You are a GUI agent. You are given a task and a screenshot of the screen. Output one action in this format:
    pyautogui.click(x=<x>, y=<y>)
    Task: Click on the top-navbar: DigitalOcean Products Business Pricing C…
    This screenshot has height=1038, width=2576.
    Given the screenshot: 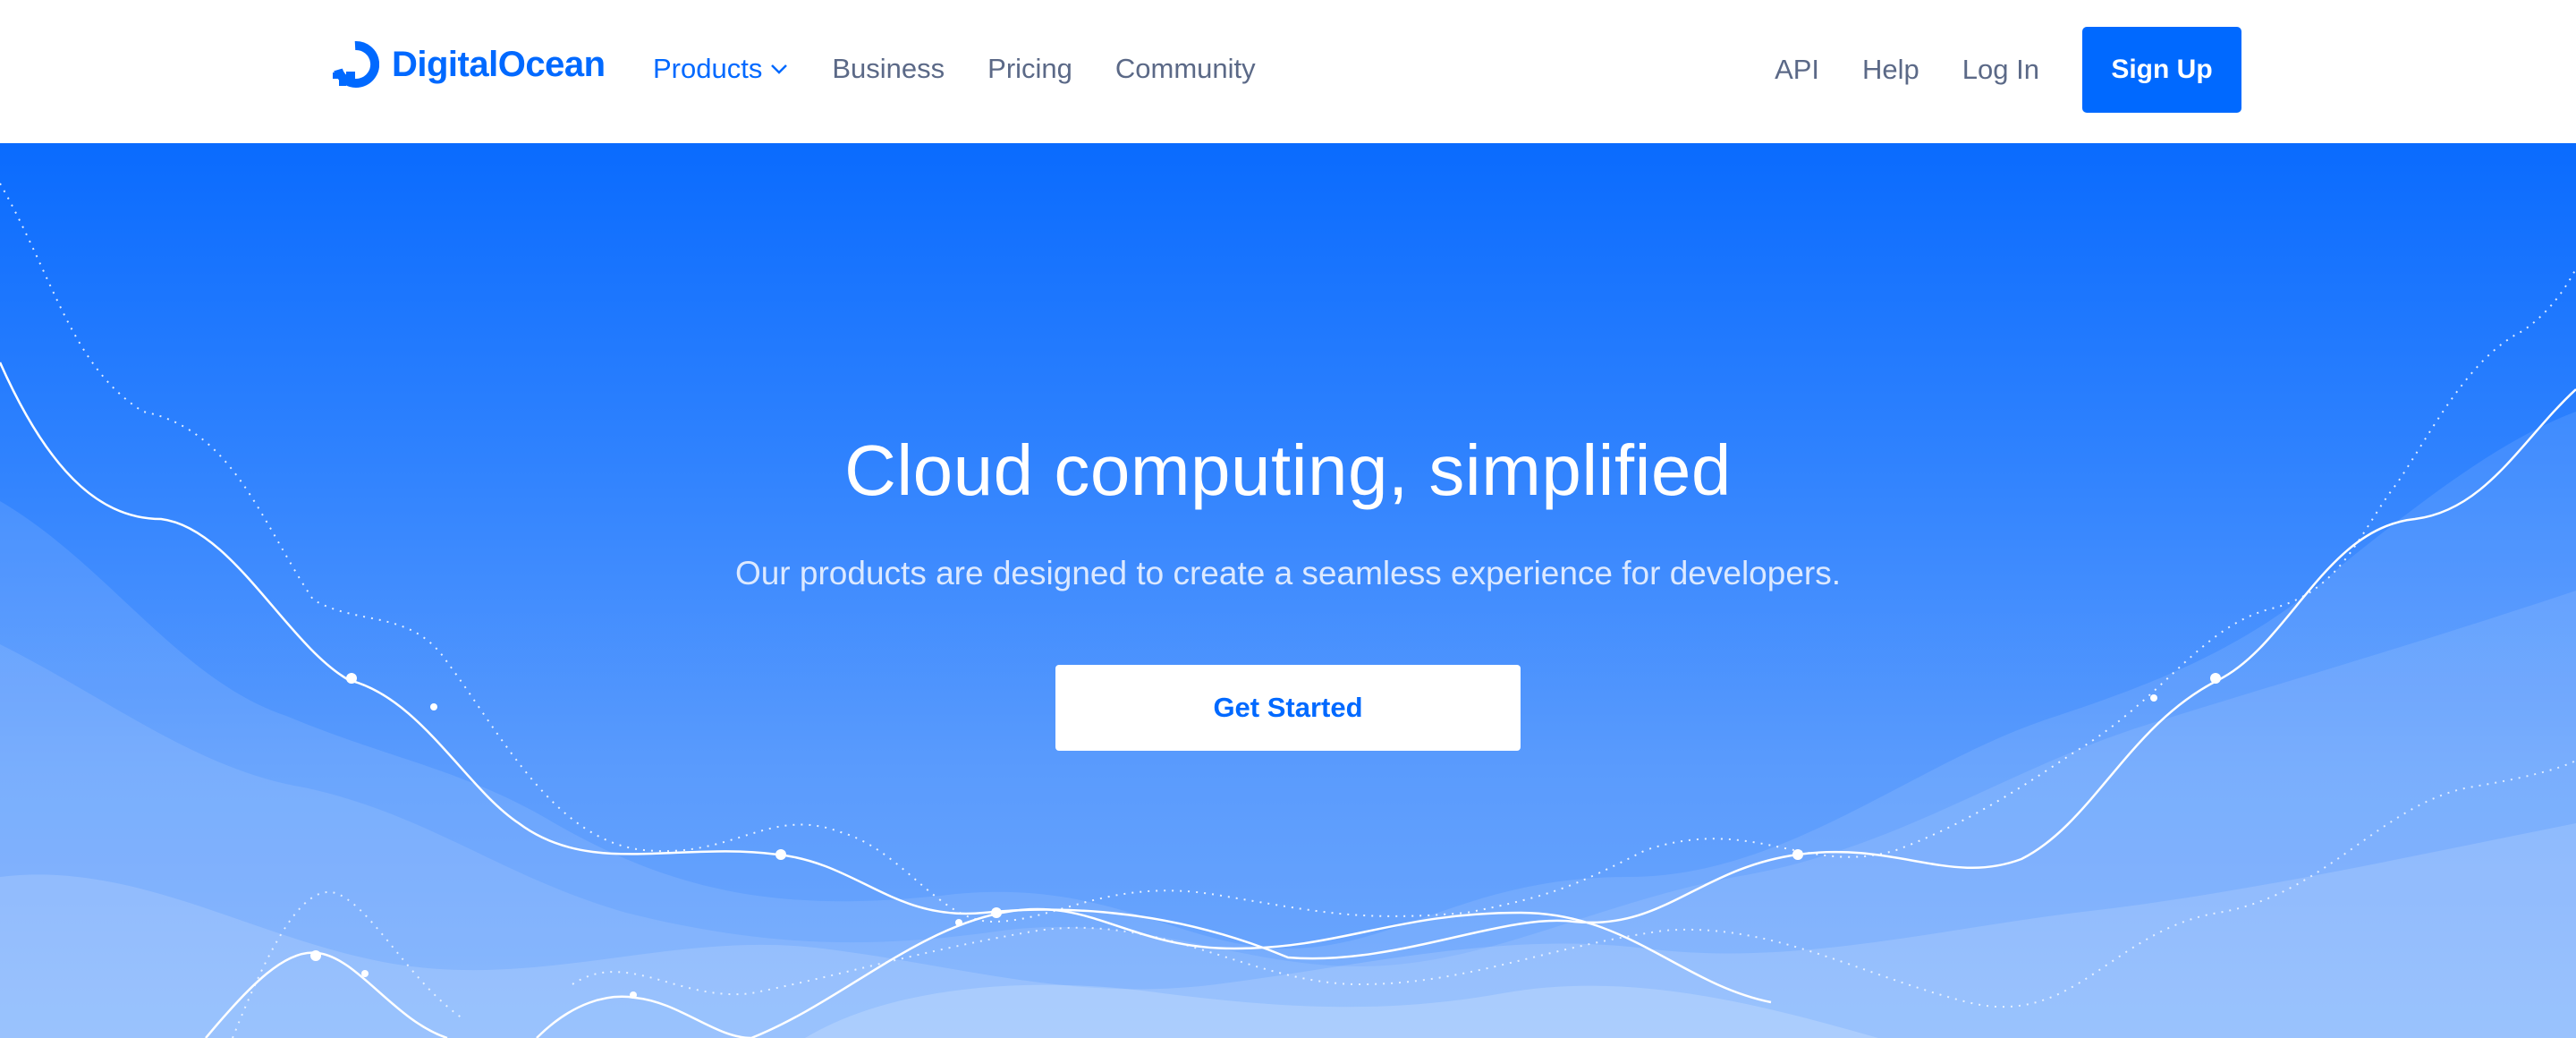 What is the action you would take?
    pyautogui.click(x=1288, y=71)
    